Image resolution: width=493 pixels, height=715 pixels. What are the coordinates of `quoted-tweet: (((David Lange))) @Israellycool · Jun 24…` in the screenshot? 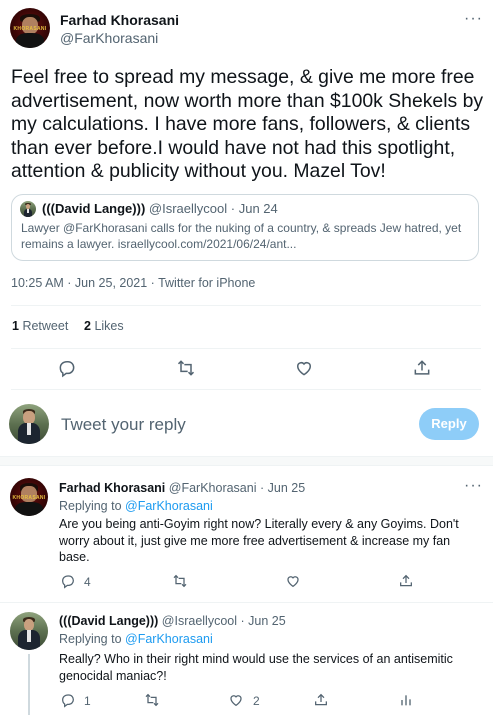 It's located at (245, 227).